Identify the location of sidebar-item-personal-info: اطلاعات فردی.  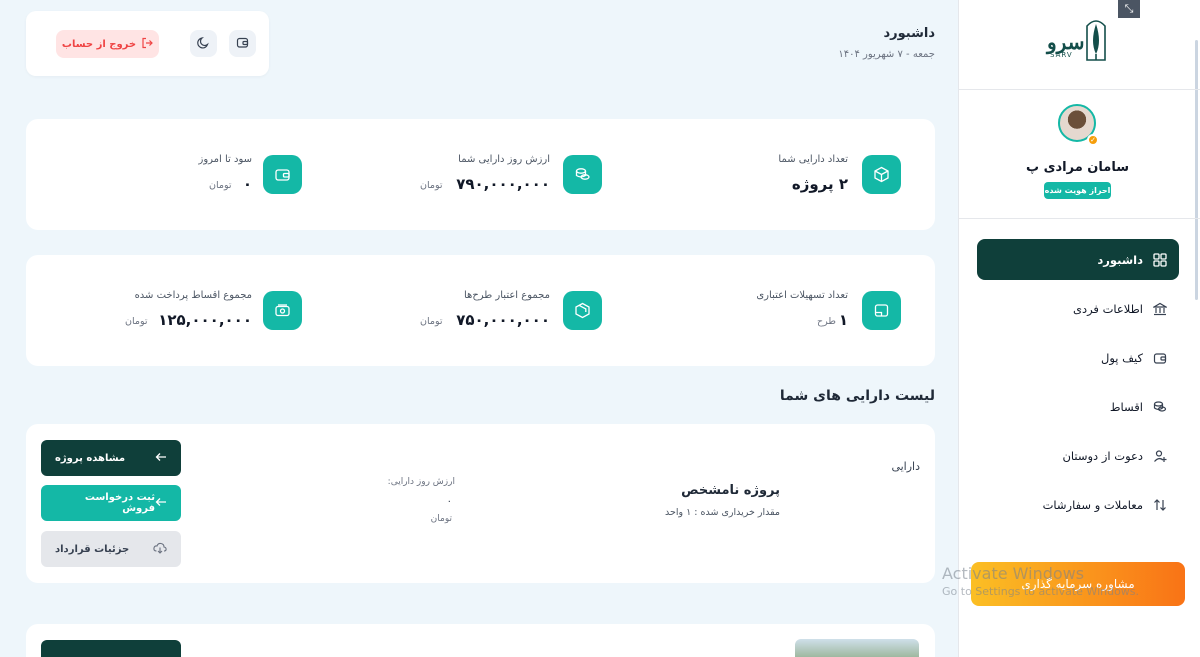
(1078, 308).